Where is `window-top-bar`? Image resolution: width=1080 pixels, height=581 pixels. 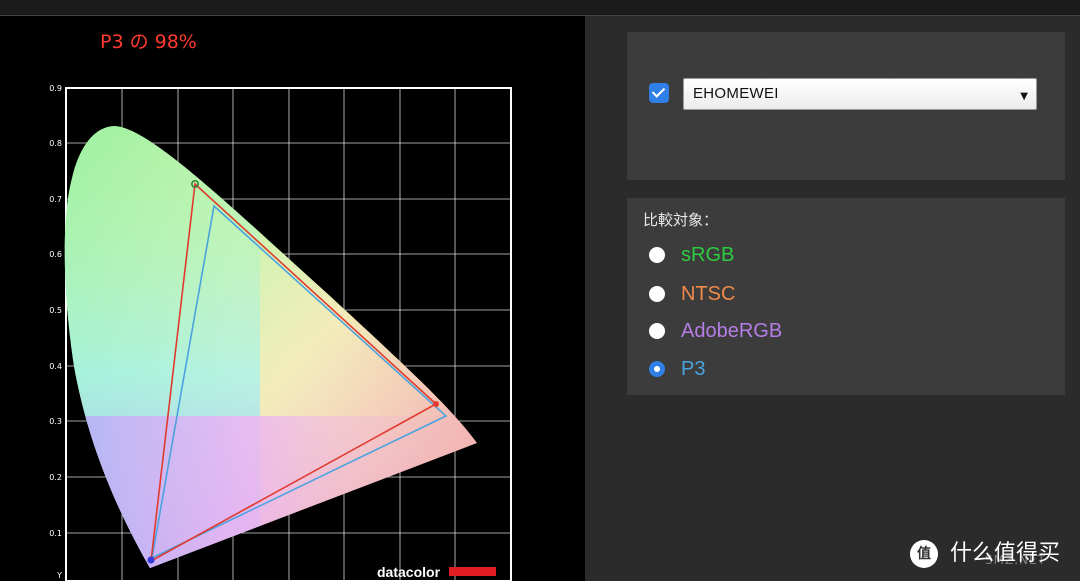 window-top-bar is located at coordinates (540, 8).